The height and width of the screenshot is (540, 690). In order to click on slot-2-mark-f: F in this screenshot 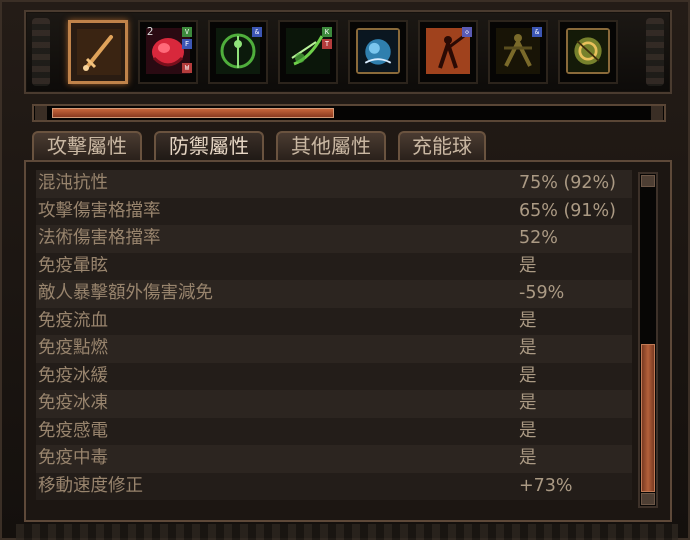, I will do `click(187, 44)`.